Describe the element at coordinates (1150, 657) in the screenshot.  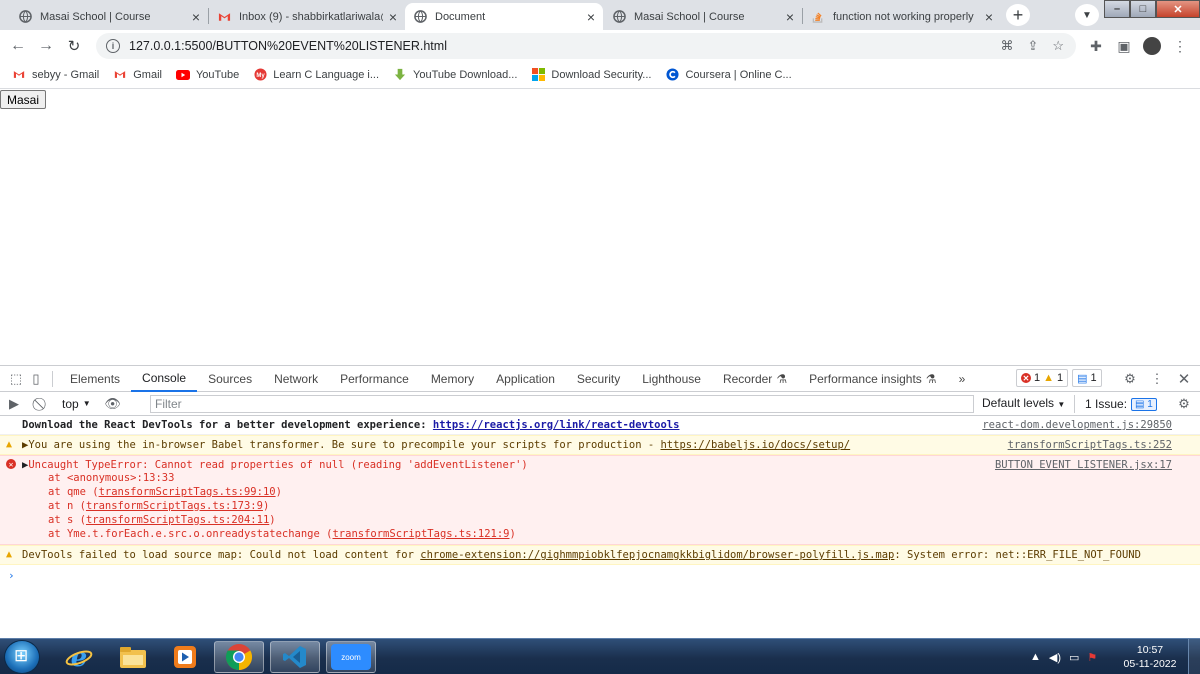
I see `taskbar-clock: 10:57 05-11-2022` at that location.